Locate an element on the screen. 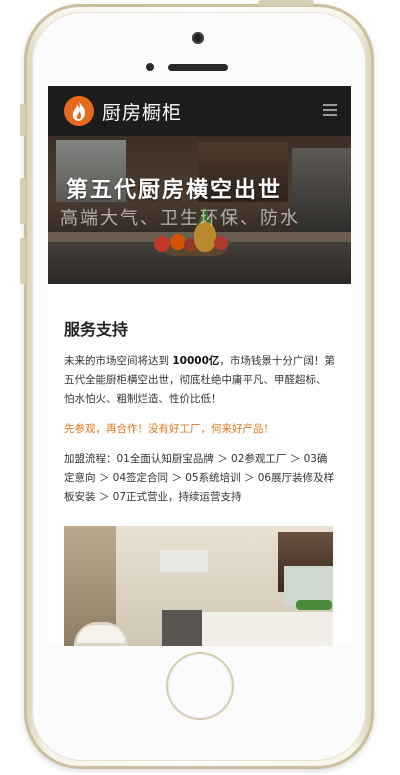  banner-subtitle: 高端大气、卫生环保、防水 is located at coordinates (180, 218).